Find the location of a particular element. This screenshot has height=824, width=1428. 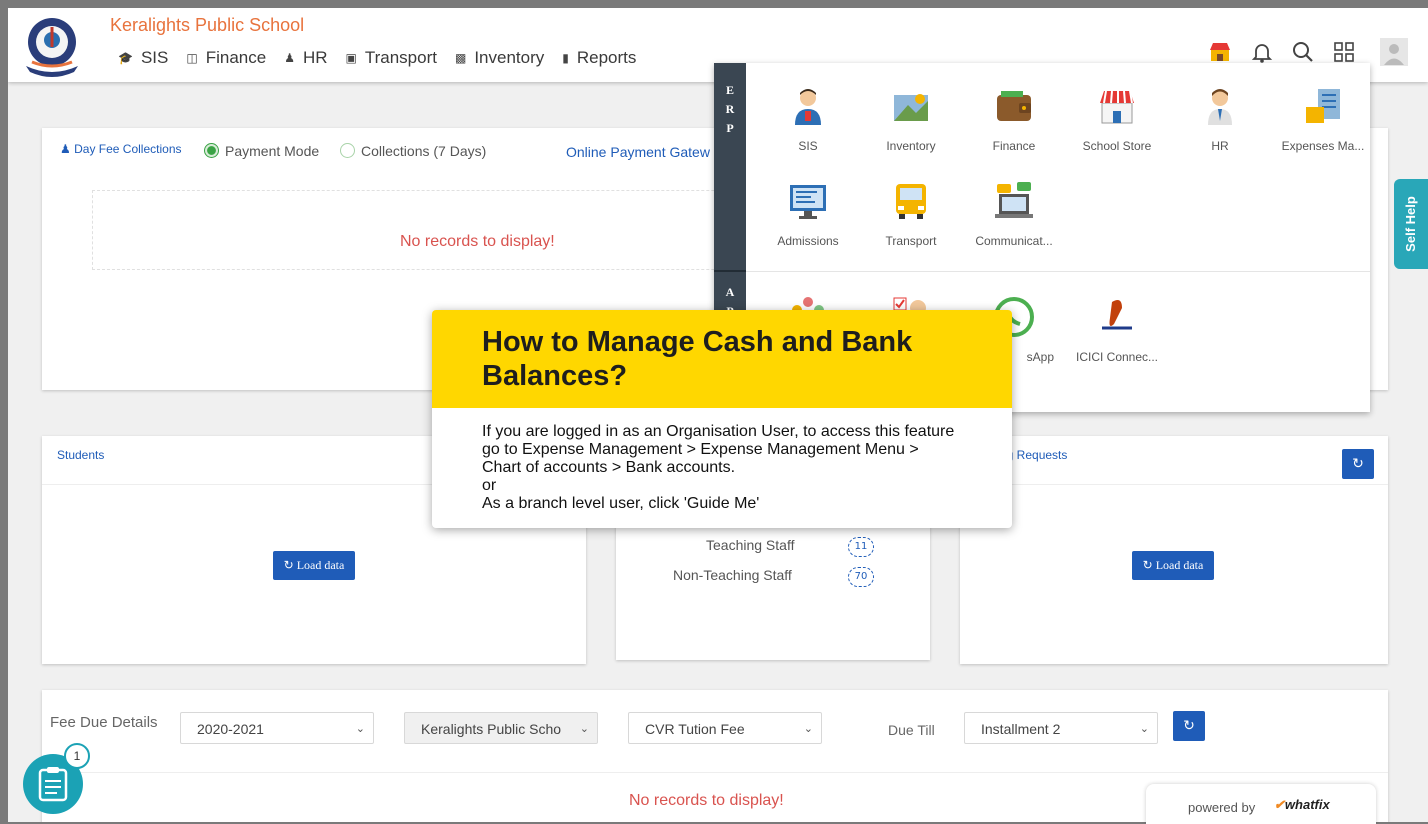

app-sis: SIS is located at coordinates (808, 125).